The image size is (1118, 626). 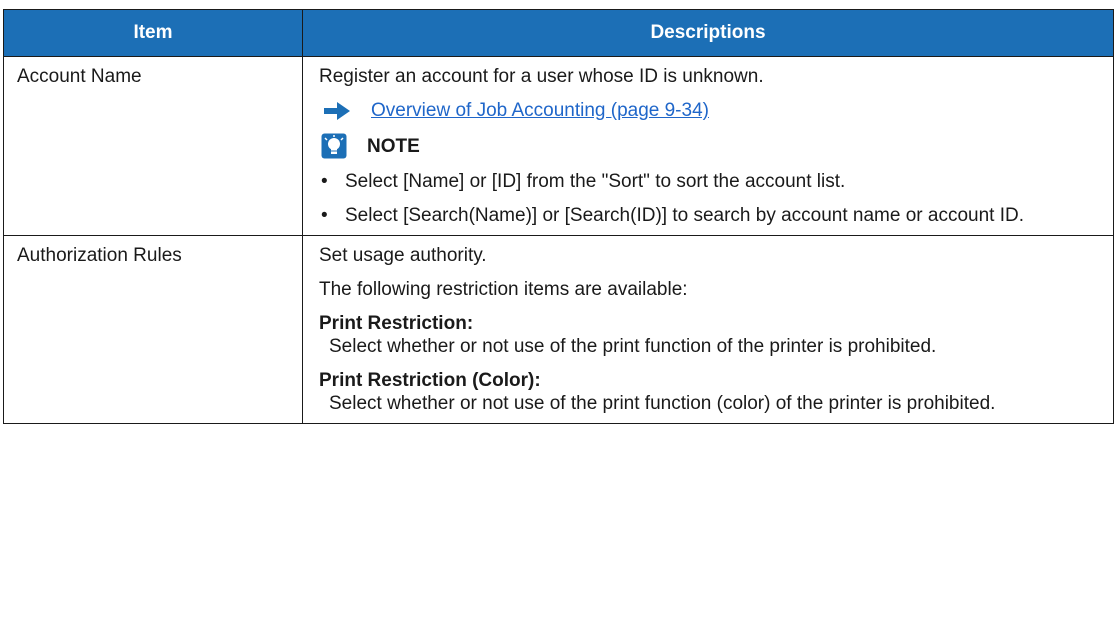 I want to click on reference-link-row: Overview of Job Accounting (page 9-34), so click(x=709, y=110).